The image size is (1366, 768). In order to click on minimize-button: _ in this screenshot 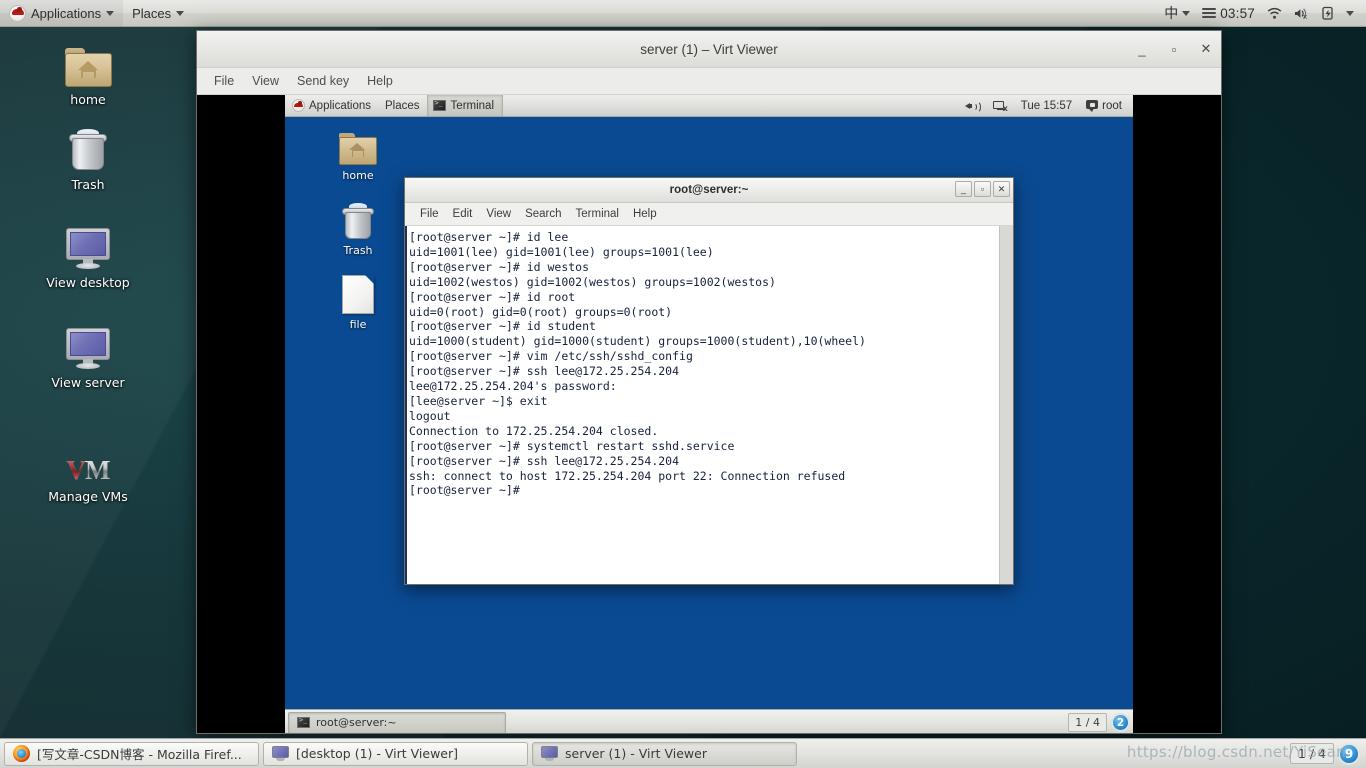, I will do `click(1142, 49)`.